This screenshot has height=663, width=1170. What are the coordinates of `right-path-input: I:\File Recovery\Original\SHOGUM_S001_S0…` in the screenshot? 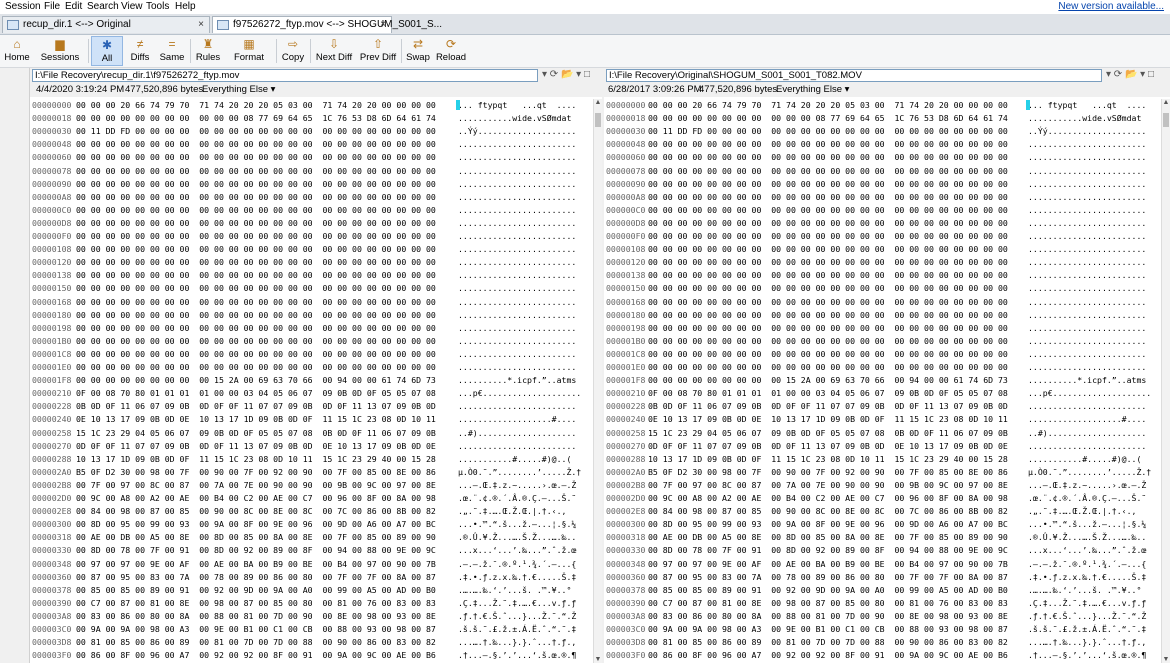 It's located at (854, 75).